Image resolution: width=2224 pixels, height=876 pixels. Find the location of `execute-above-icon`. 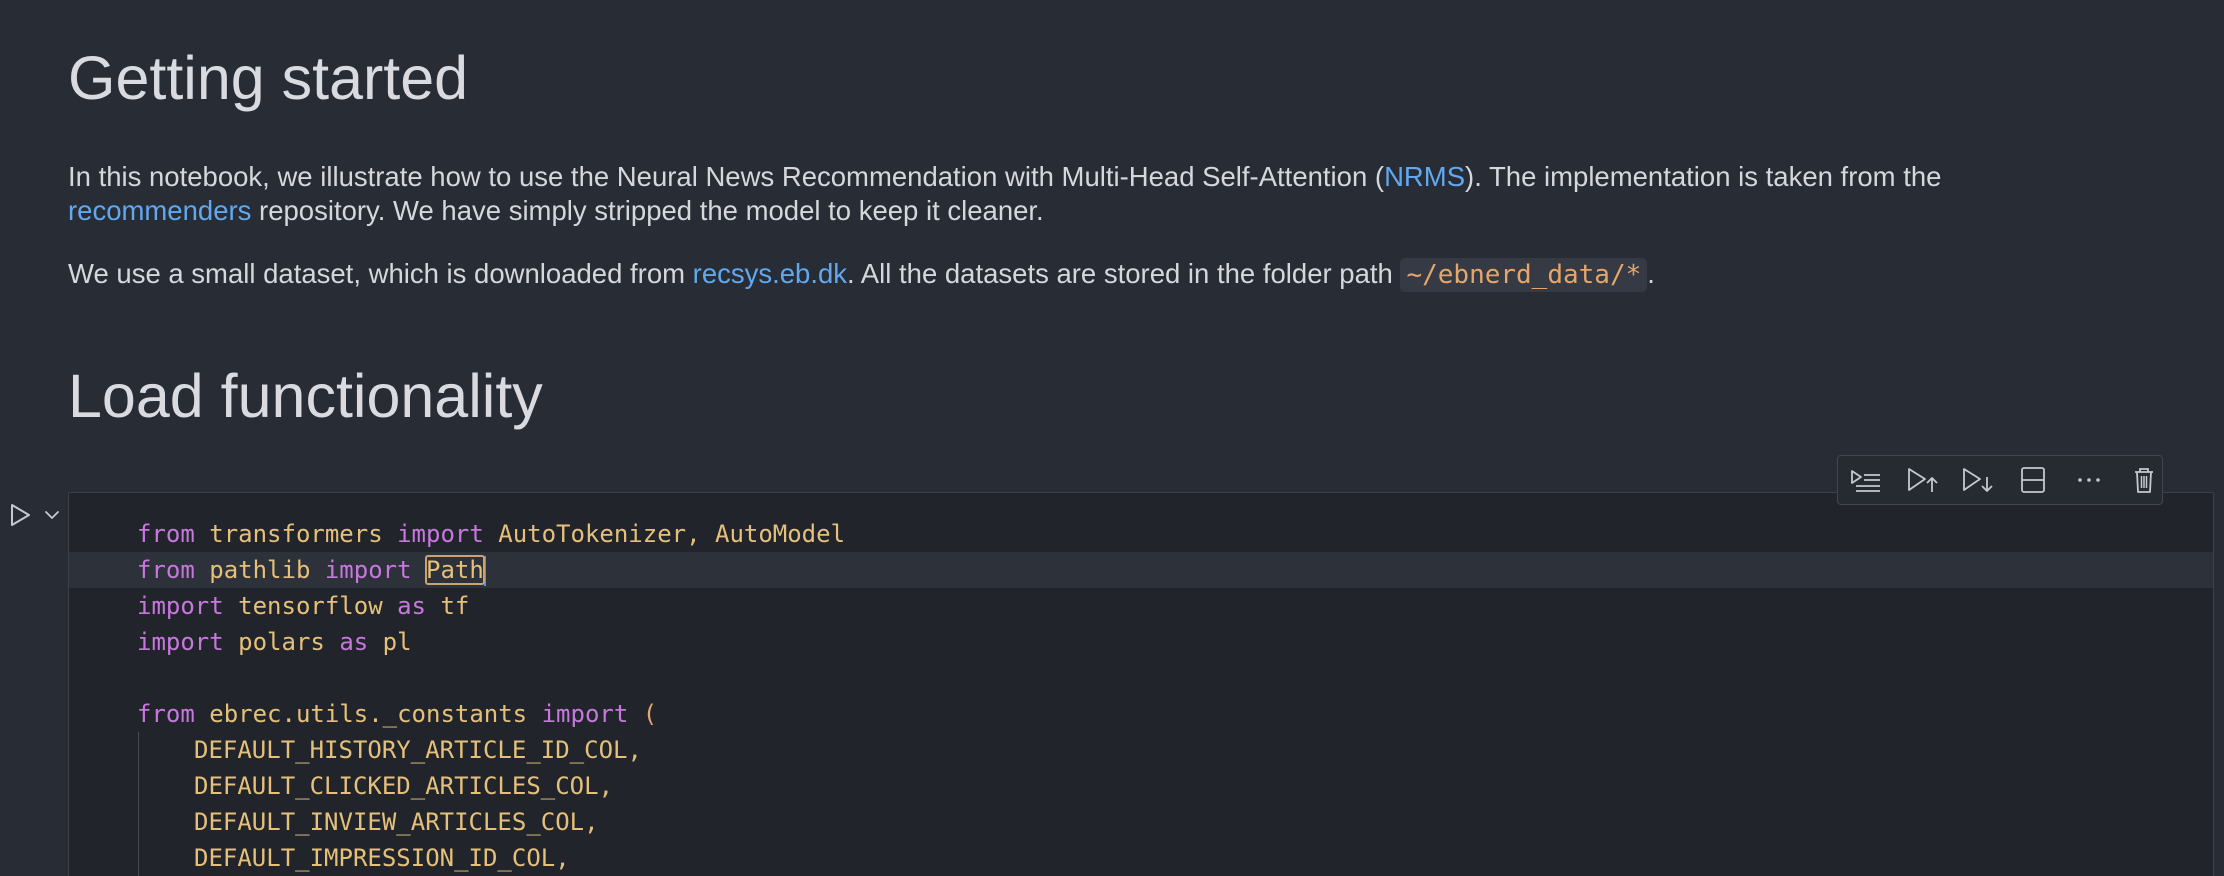

execute-above-icon is located at coordinates (1922, 480).